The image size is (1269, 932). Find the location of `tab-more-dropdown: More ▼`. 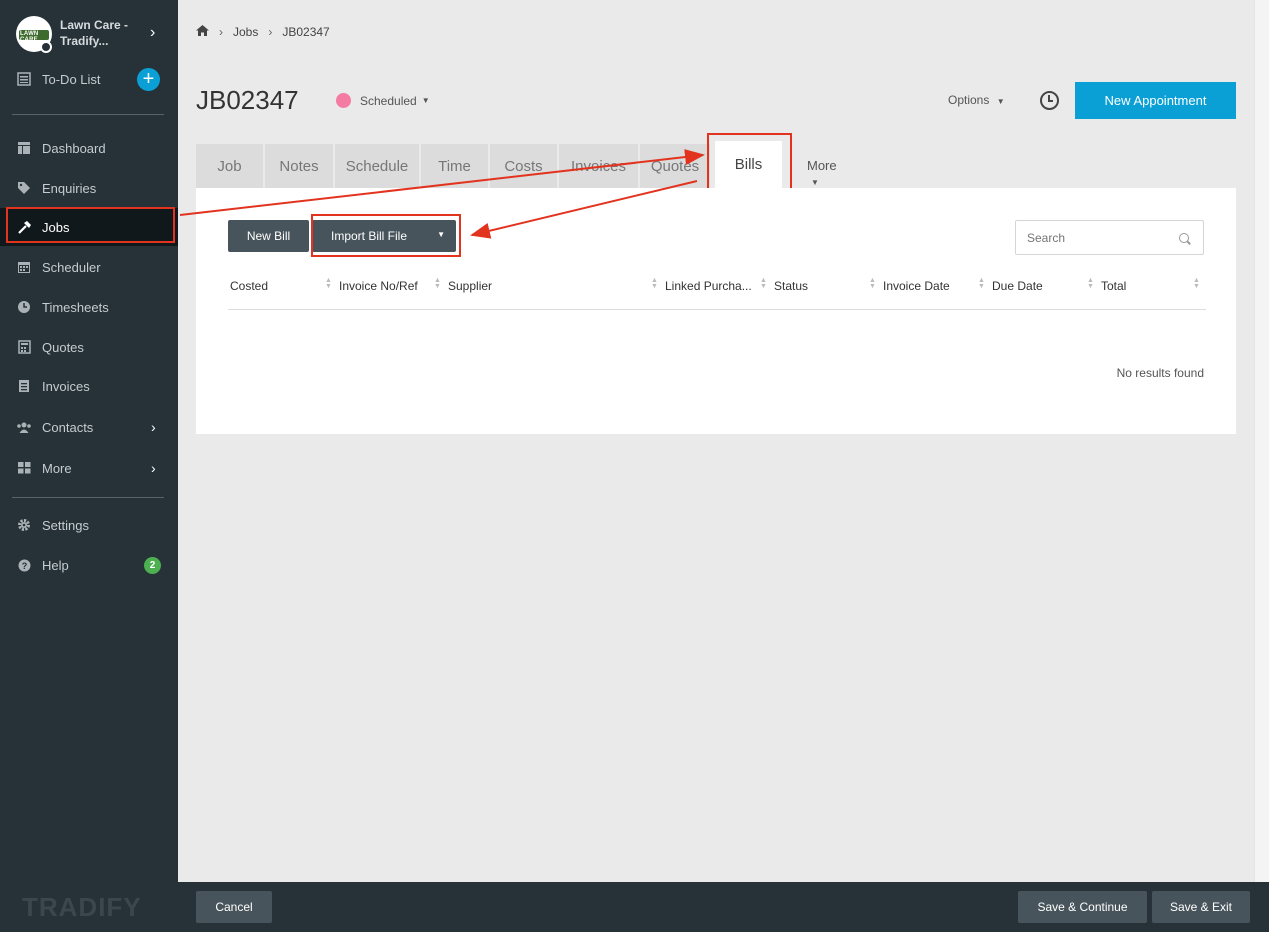

tab-more-dropdown: More ▼ is located at coordinates (822, 173).